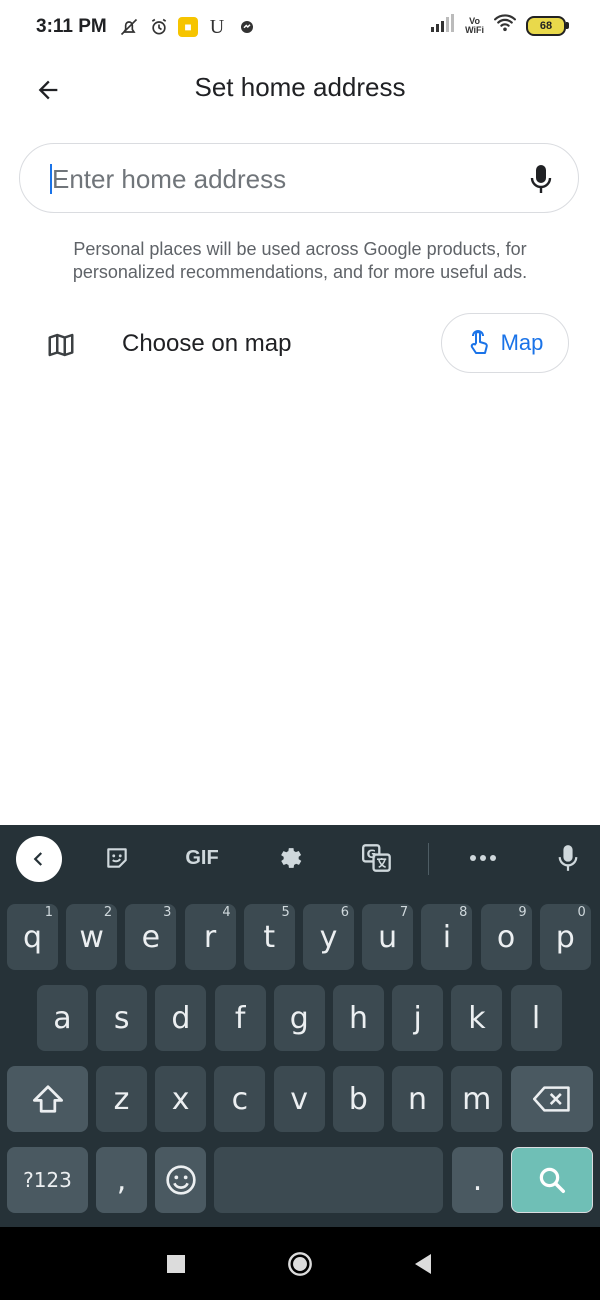  I want to click on vowifi-icon: Vo WiFi, so click(474, 25).